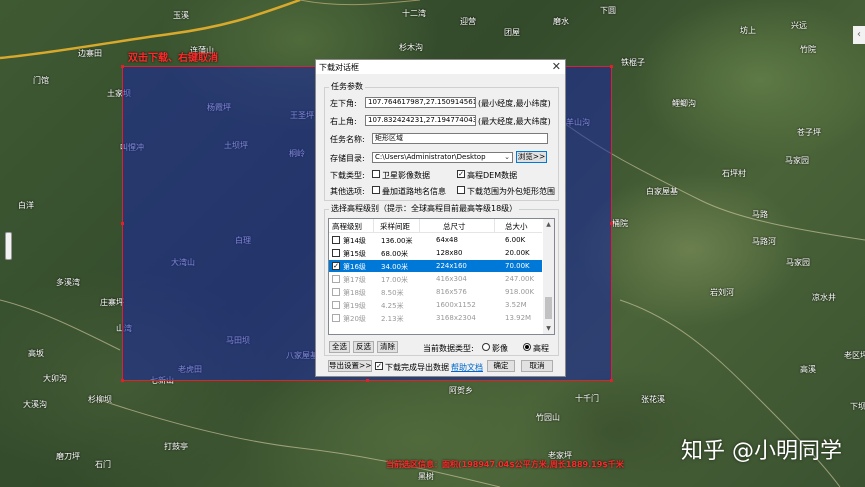  Describe the element at coordinates (461, 190) in the screenshot. I see `outer-rect-checkbox` at that location.